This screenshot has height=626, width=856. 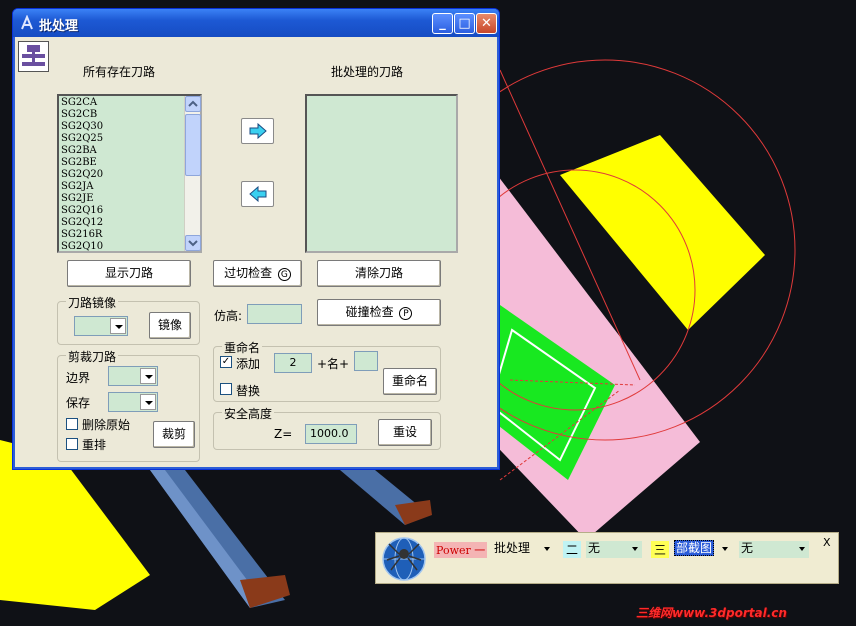 What do you see at coordinates (119, 72) in the screenshot?
I see `all-paths-header: 所有存在刀路` at bounding box center [119, 72].